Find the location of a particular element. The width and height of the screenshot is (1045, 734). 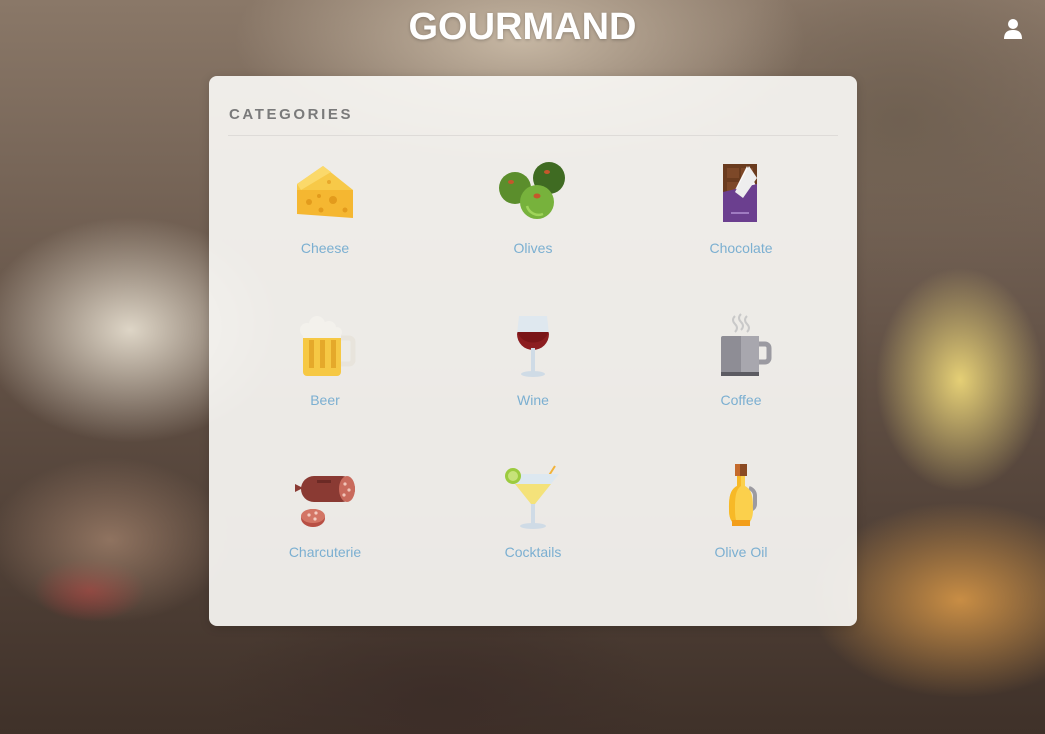

chocolate-icon is located at coordinates (740, 193).